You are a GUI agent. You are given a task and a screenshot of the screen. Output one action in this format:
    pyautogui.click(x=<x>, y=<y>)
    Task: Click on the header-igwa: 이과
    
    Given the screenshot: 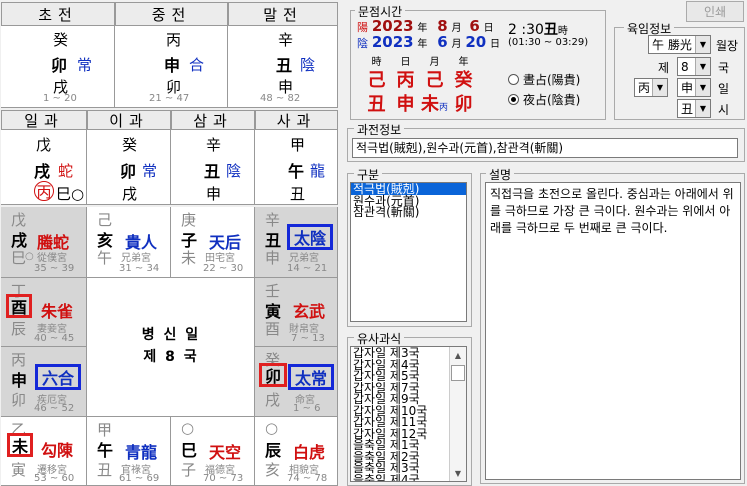 What is the action you would take?
    pyautogui.click(x=129, y=120)
    